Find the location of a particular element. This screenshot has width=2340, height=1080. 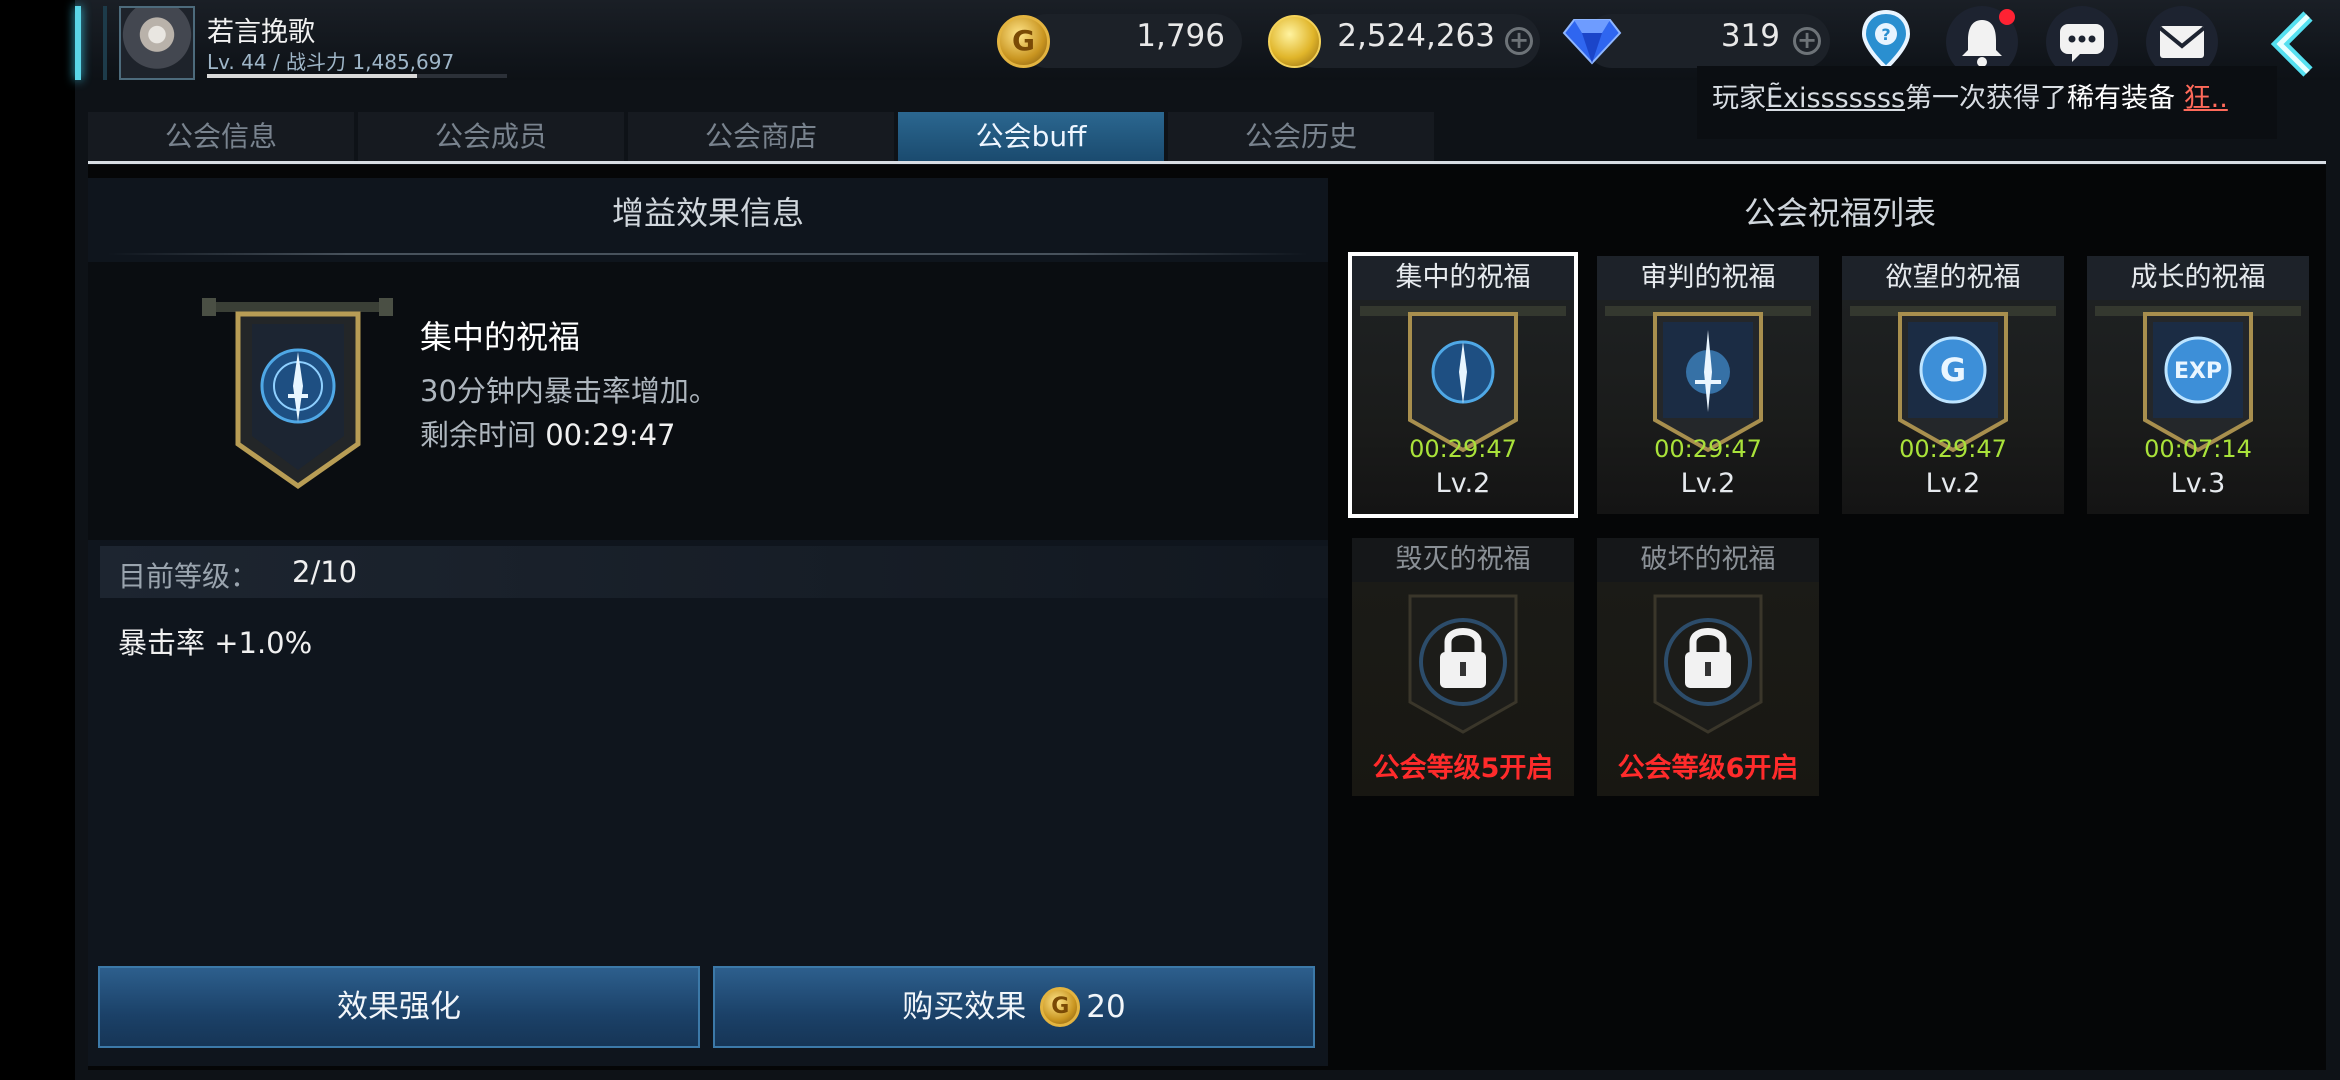

blessing-timer: 00:07:14 is located at coordinates (2198, 449).